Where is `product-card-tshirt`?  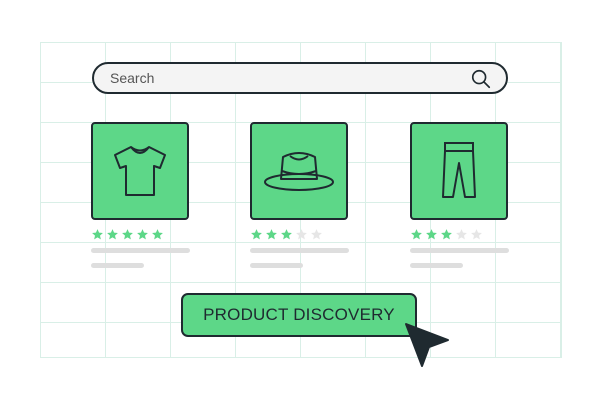
product-card-tshirt is located at coordinates (140, 171).